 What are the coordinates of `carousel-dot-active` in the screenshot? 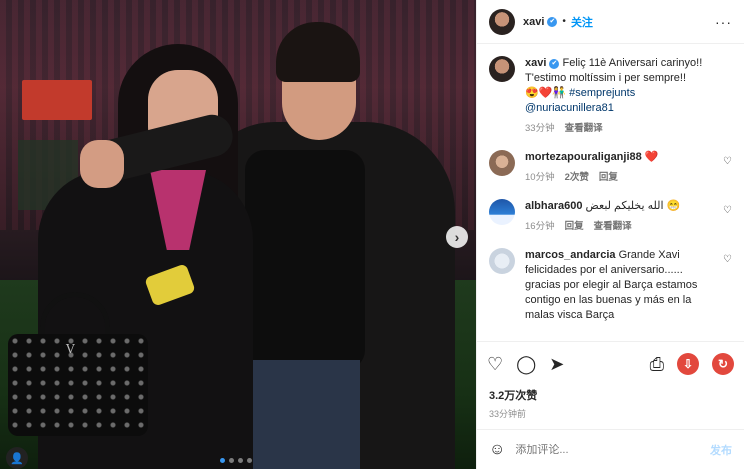 It's located at (222, 460).